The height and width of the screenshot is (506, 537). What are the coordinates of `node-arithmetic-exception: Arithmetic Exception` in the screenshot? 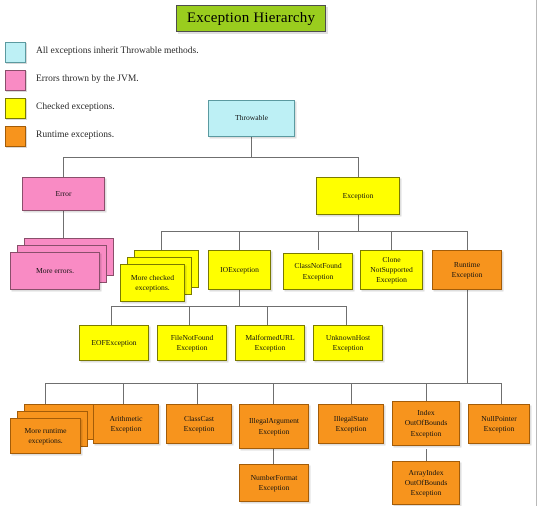 It's located at (126, 424).